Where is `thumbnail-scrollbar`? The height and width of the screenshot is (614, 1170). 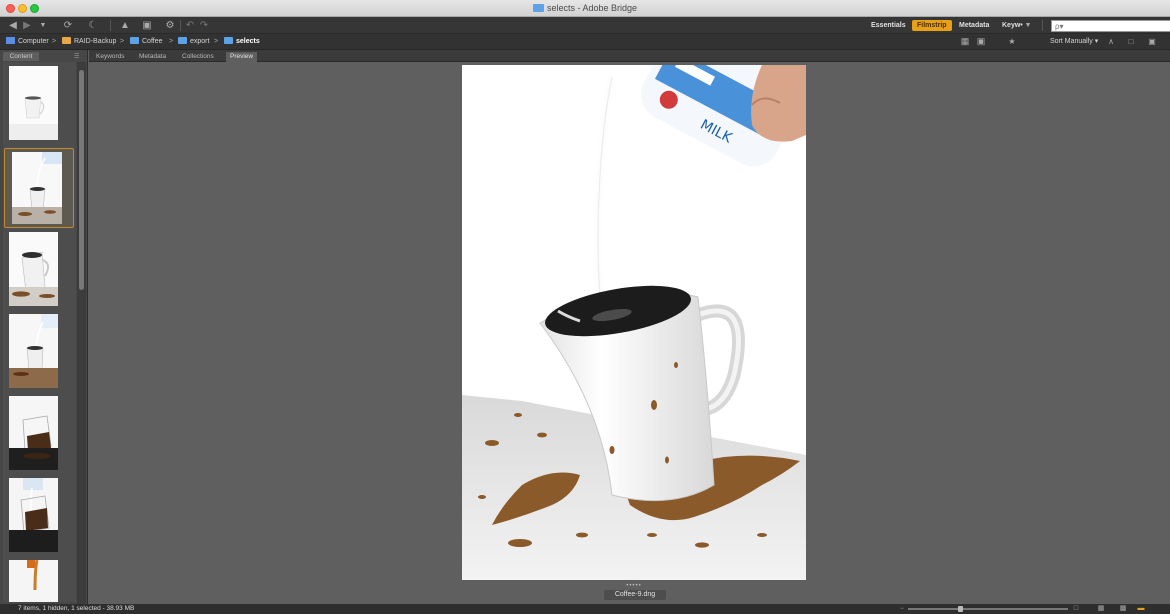
thumbnail-scrollbar is located at coordinates (81, 333).